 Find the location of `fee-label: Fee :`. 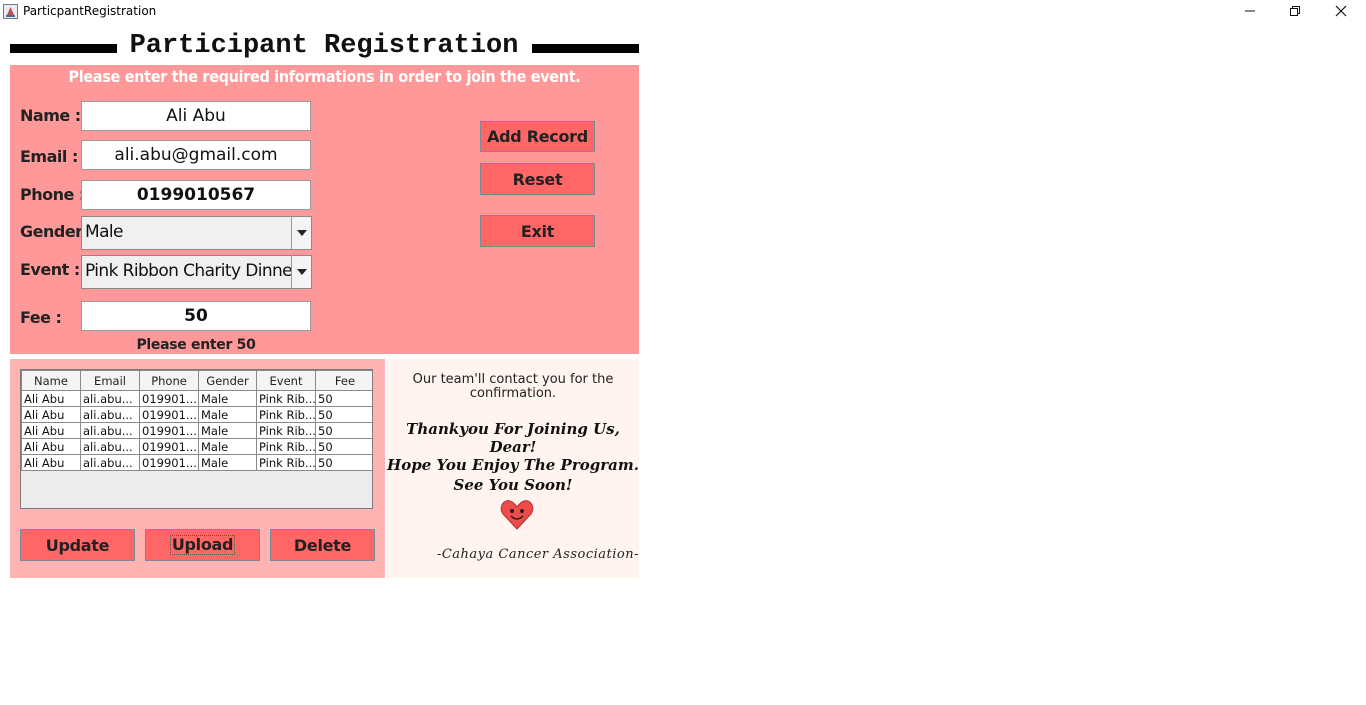

fee-label: Fee : is located at coordinates (41, 317).